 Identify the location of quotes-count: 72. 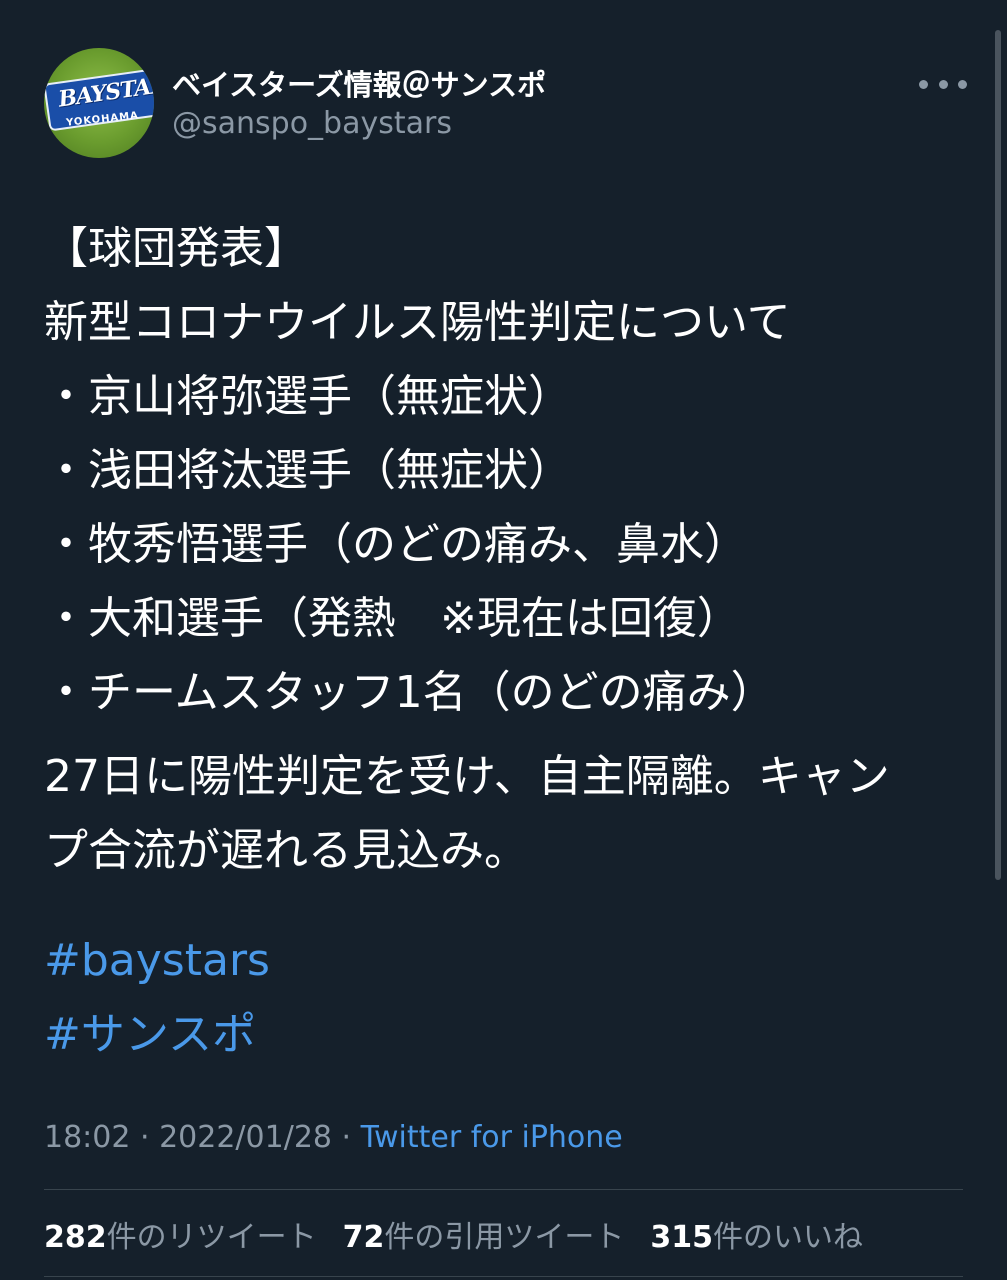
(363, 1237).